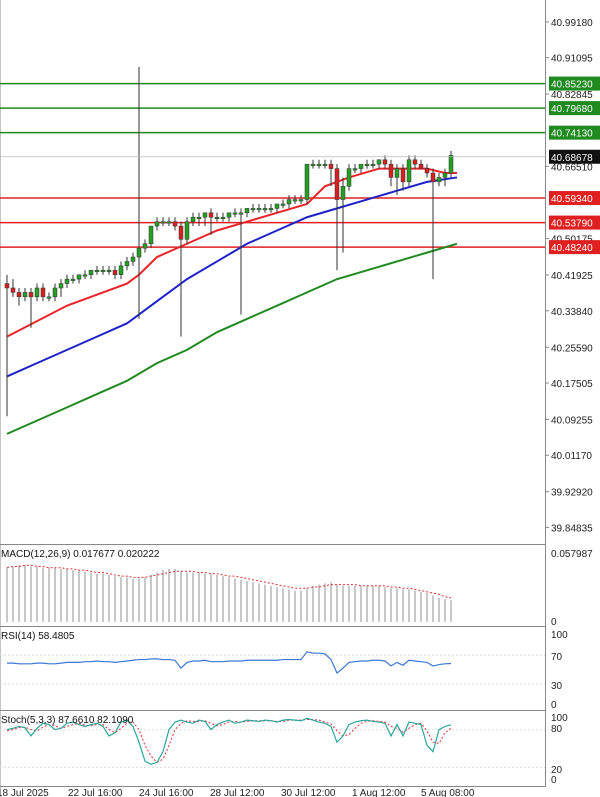 This screenshot has width=600, height=797. What do you see at coordinates (572, 384) in the screenshot?
I see `price-tick-label: 40.17505` at bounding box center [572, 384].